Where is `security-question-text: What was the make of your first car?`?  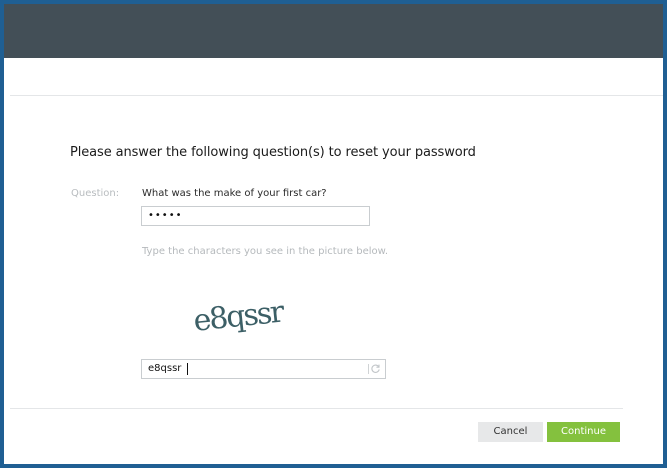 security-question-text: What was the make of your first car? is located at coordinates (234, 193).